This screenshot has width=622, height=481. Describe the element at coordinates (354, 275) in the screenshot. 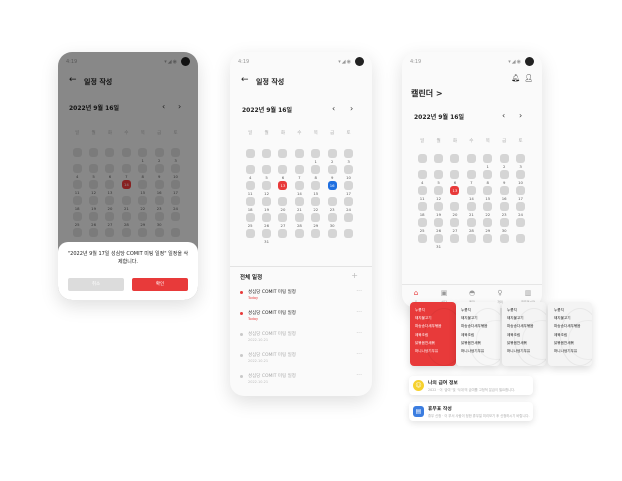

I see `add-schedule-button: +` at that location.